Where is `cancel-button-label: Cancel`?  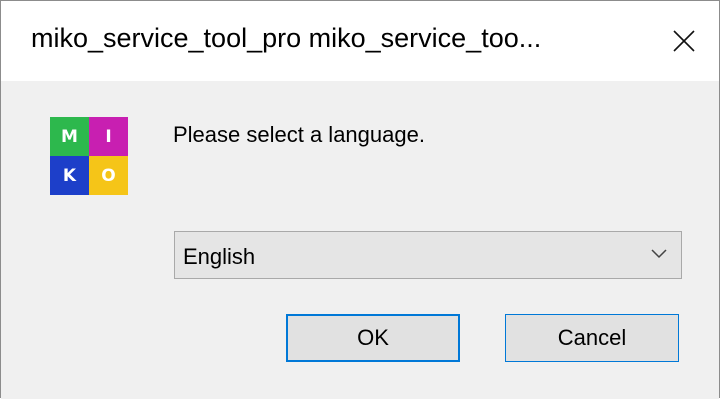 cancel-button-label: Cancel is located at coordinates (592, 337).